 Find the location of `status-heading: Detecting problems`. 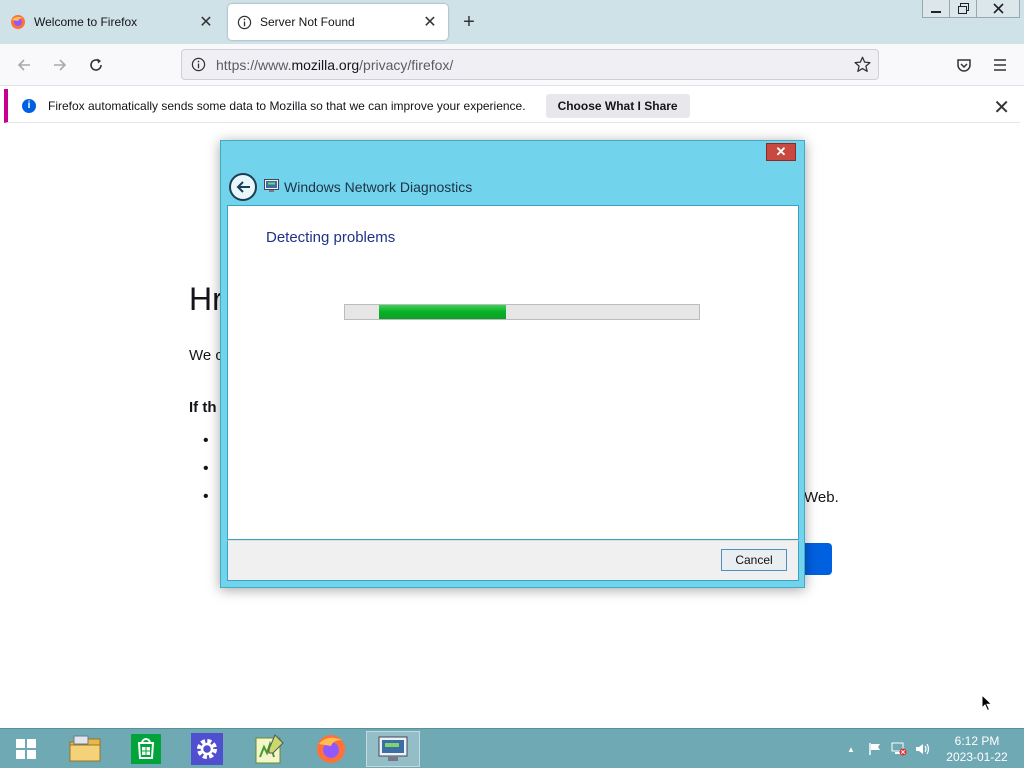

status-heading: Detecting problems is located at coordinates (331, 237).